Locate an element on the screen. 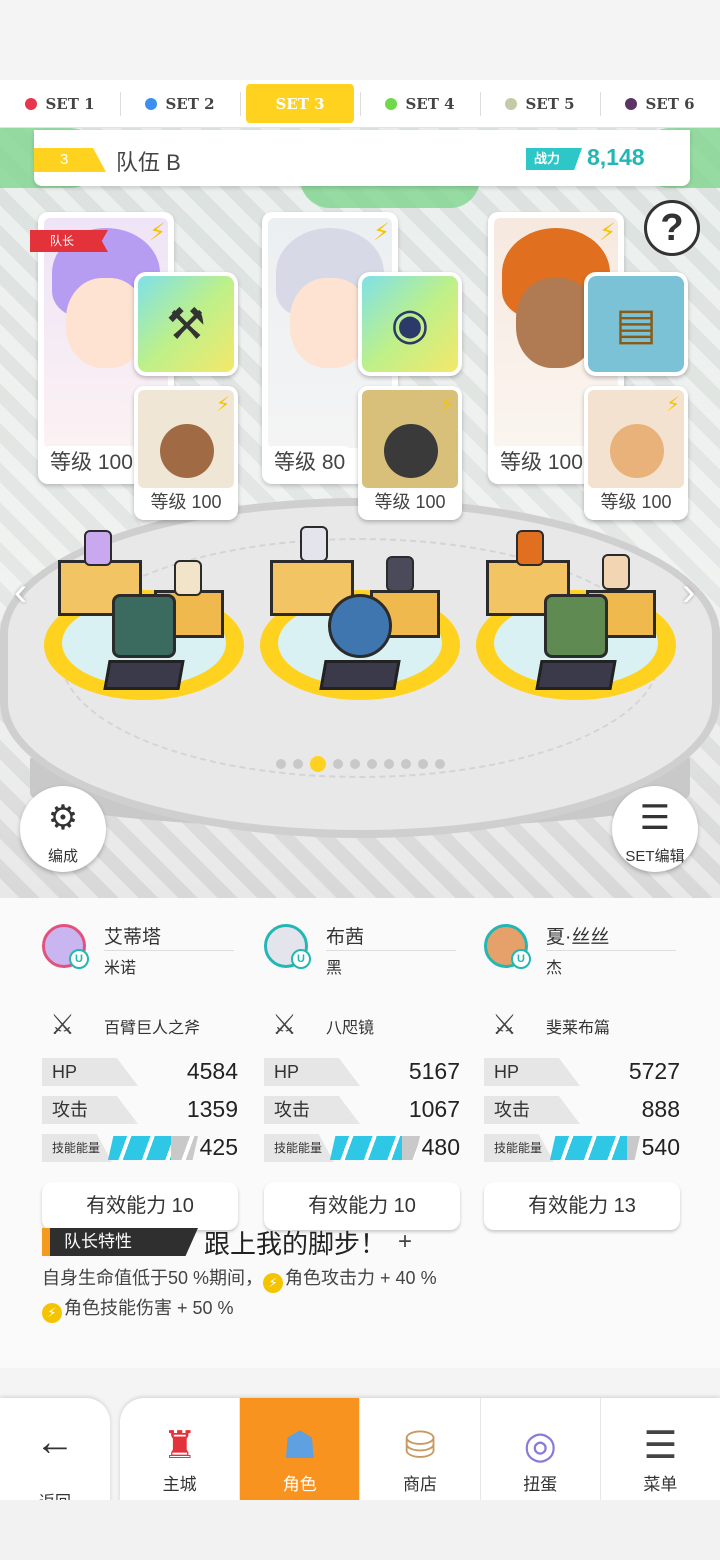  tab-set-2: SET 2 is located at coordinates (180, 103).